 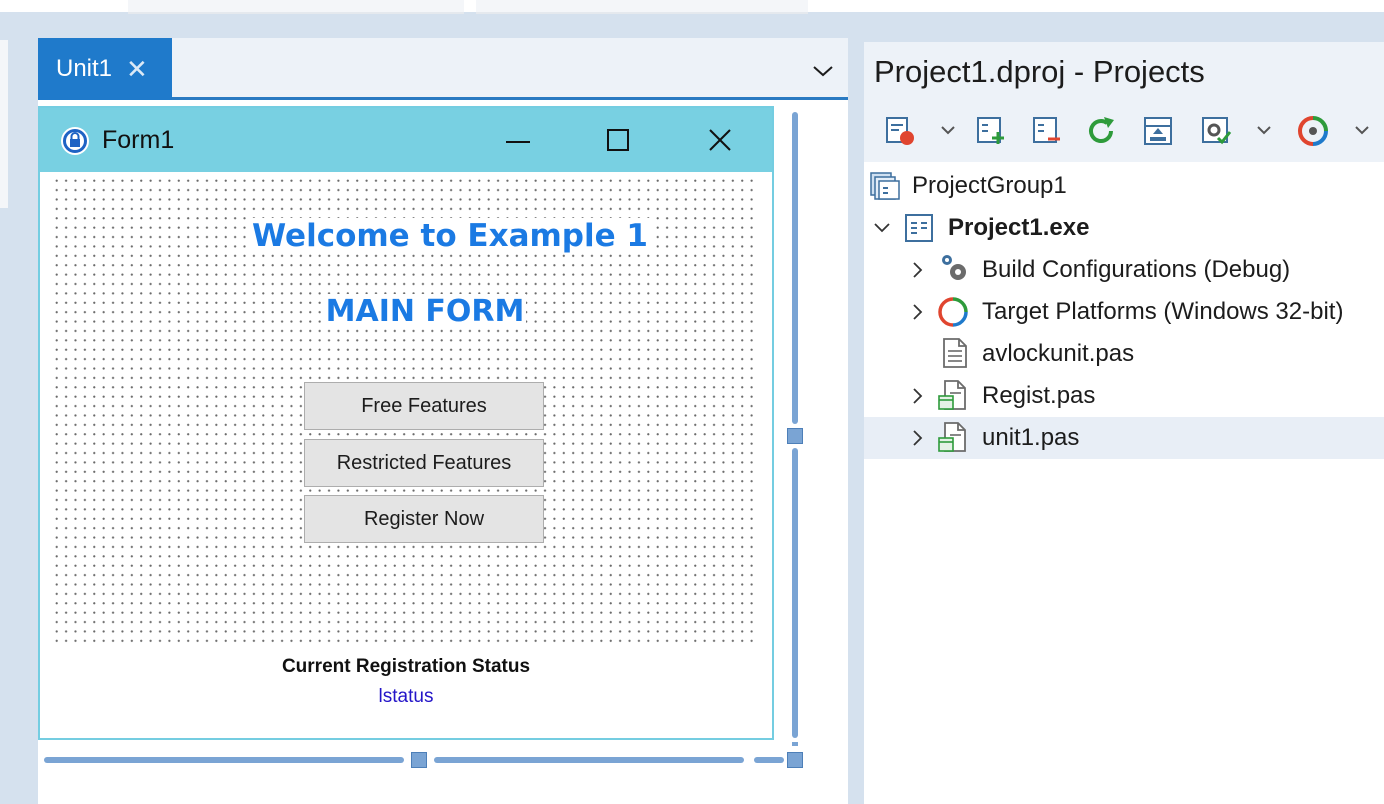 I want to click on exe-project-icon, so click(x=919, y=228).